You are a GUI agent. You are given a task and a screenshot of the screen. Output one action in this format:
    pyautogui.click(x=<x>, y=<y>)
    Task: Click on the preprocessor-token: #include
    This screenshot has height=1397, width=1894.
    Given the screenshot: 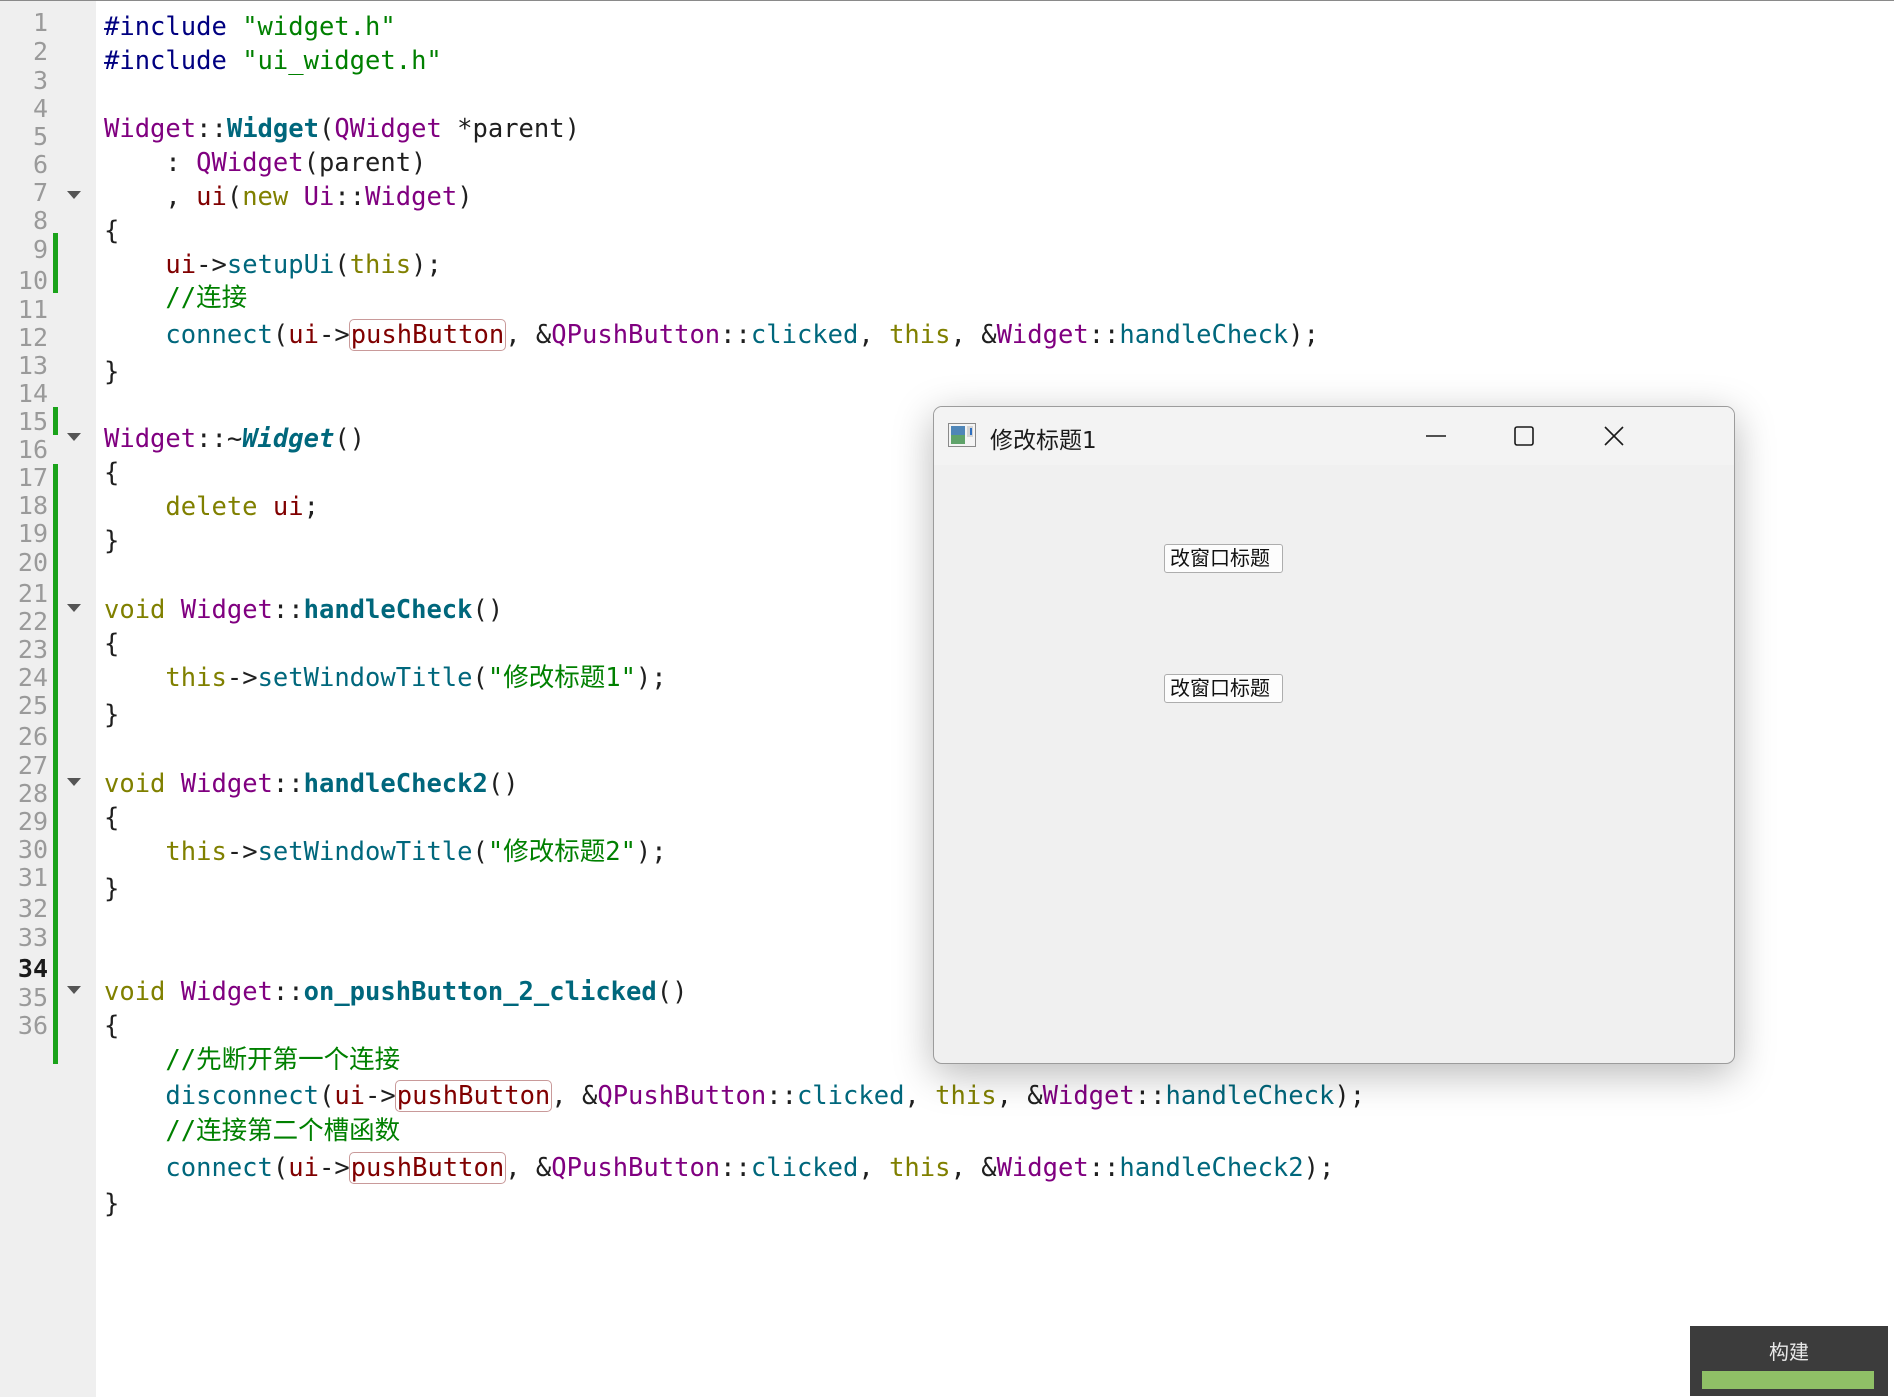 What is the action you would take?
    pyautogui.click(x=165, y=61)
    